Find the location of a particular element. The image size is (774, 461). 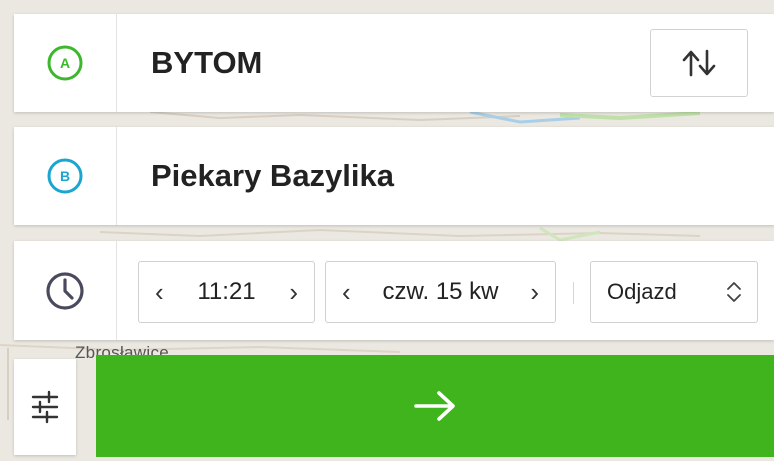

time-stepper: ‹ 11:21 › is located at coordinates (226, 292).